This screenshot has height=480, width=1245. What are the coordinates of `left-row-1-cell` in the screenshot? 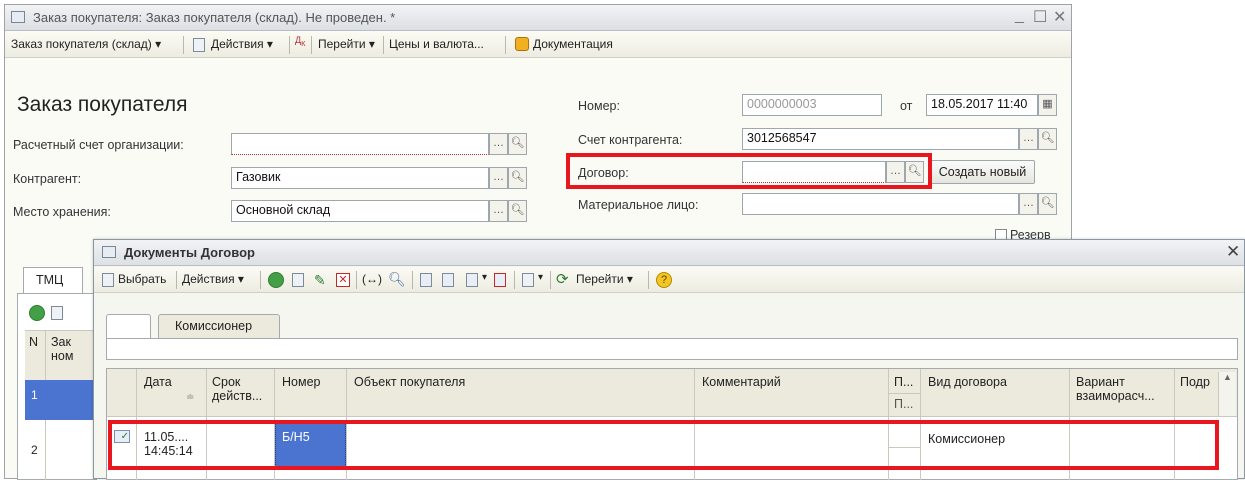 It's located at (71, 400).